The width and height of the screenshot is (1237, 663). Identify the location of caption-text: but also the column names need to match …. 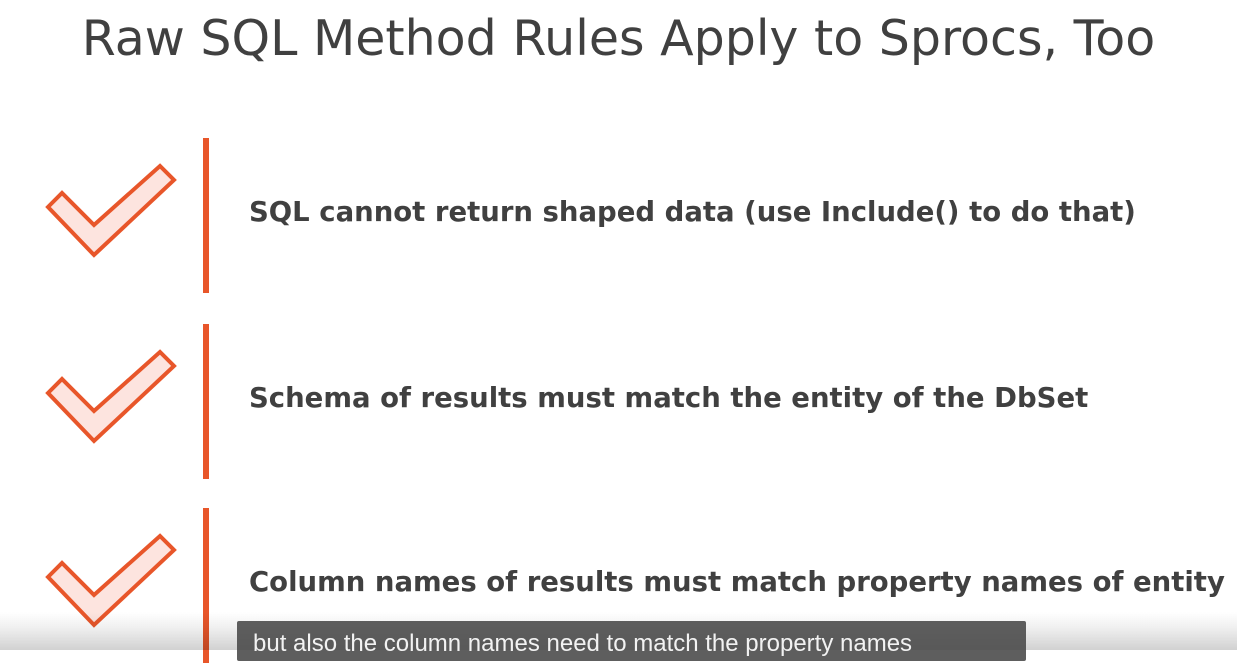
(583, 643).